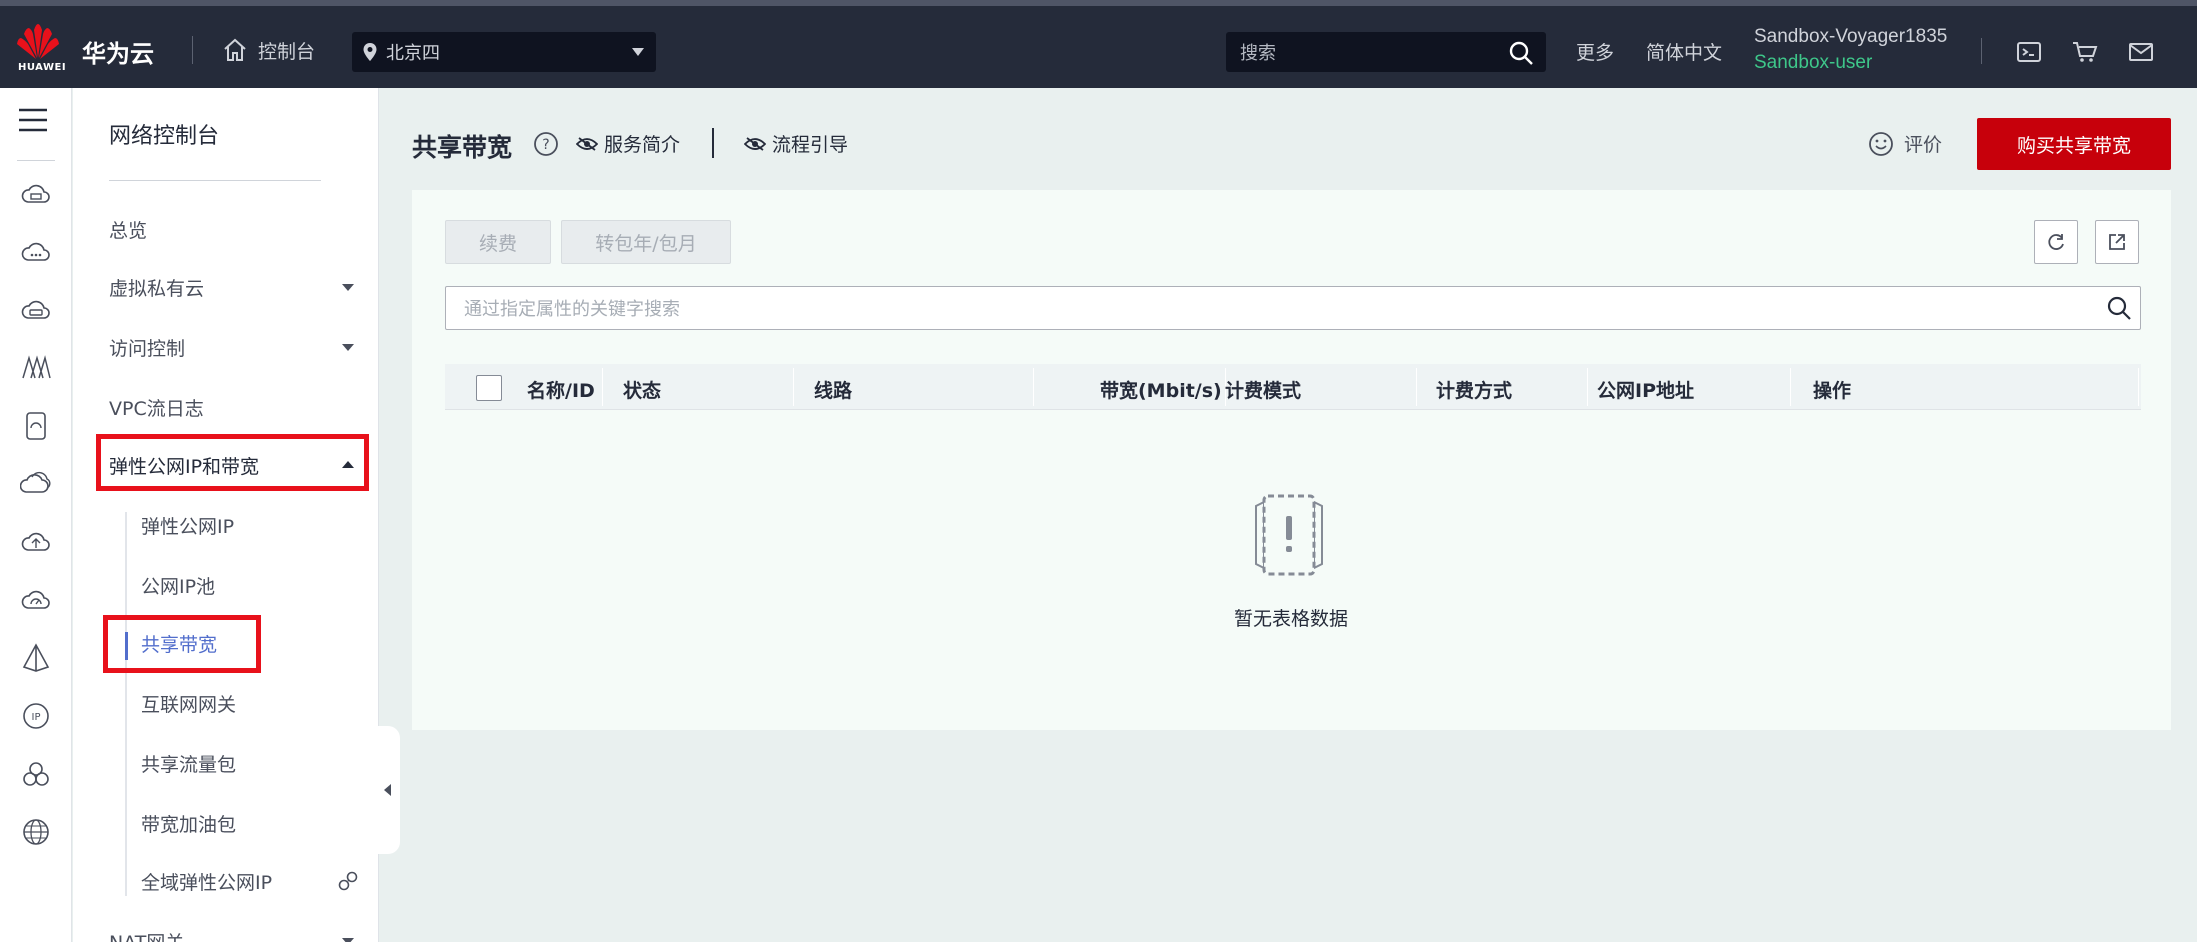 This screenshot has width=2197, height=942. Describe the element at coordinates (1161, 389) in the screenshot. I see `column-header-bandwidth: 带宽(Mbit/s)` at that location.